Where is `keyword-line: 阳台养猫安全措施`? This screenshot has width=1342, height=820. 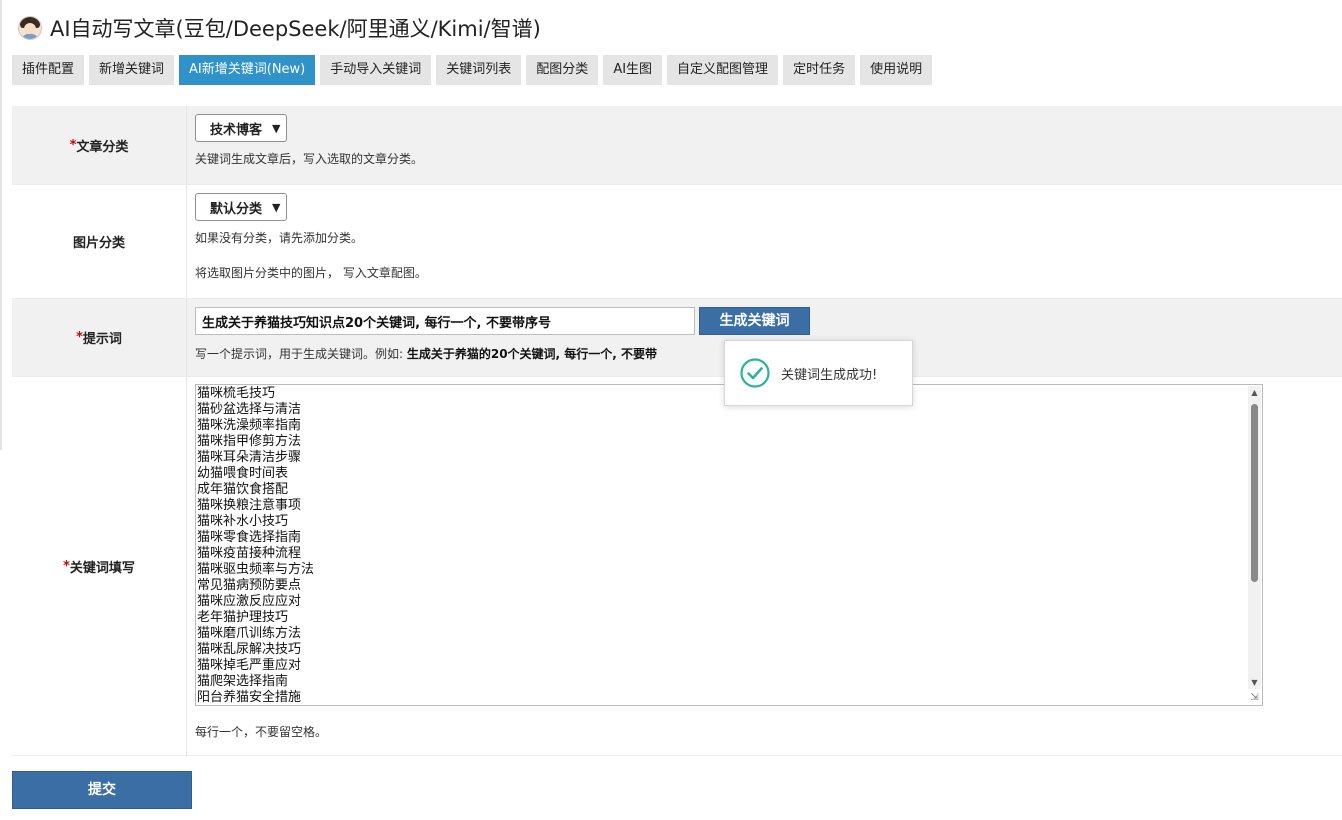 keyword-line: 阳台养猫安全措施 is located at coordinates (249, 697).